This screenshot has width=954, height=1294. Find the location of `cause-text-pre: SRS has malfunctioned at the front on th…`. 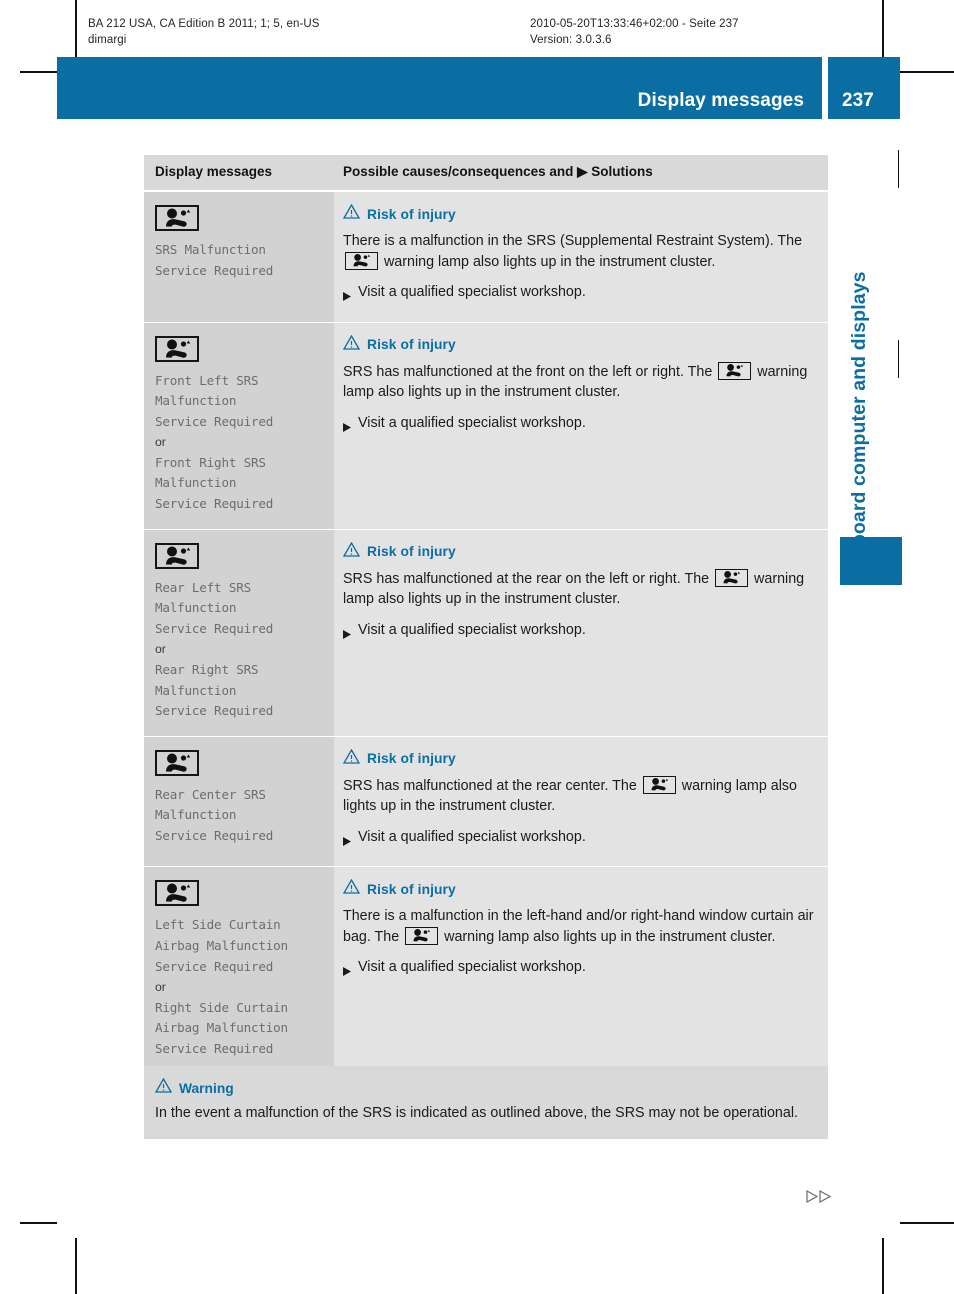

cause-text-pre: SRS has malfunctioned at the front on th… is located at coordinates (530, 371).